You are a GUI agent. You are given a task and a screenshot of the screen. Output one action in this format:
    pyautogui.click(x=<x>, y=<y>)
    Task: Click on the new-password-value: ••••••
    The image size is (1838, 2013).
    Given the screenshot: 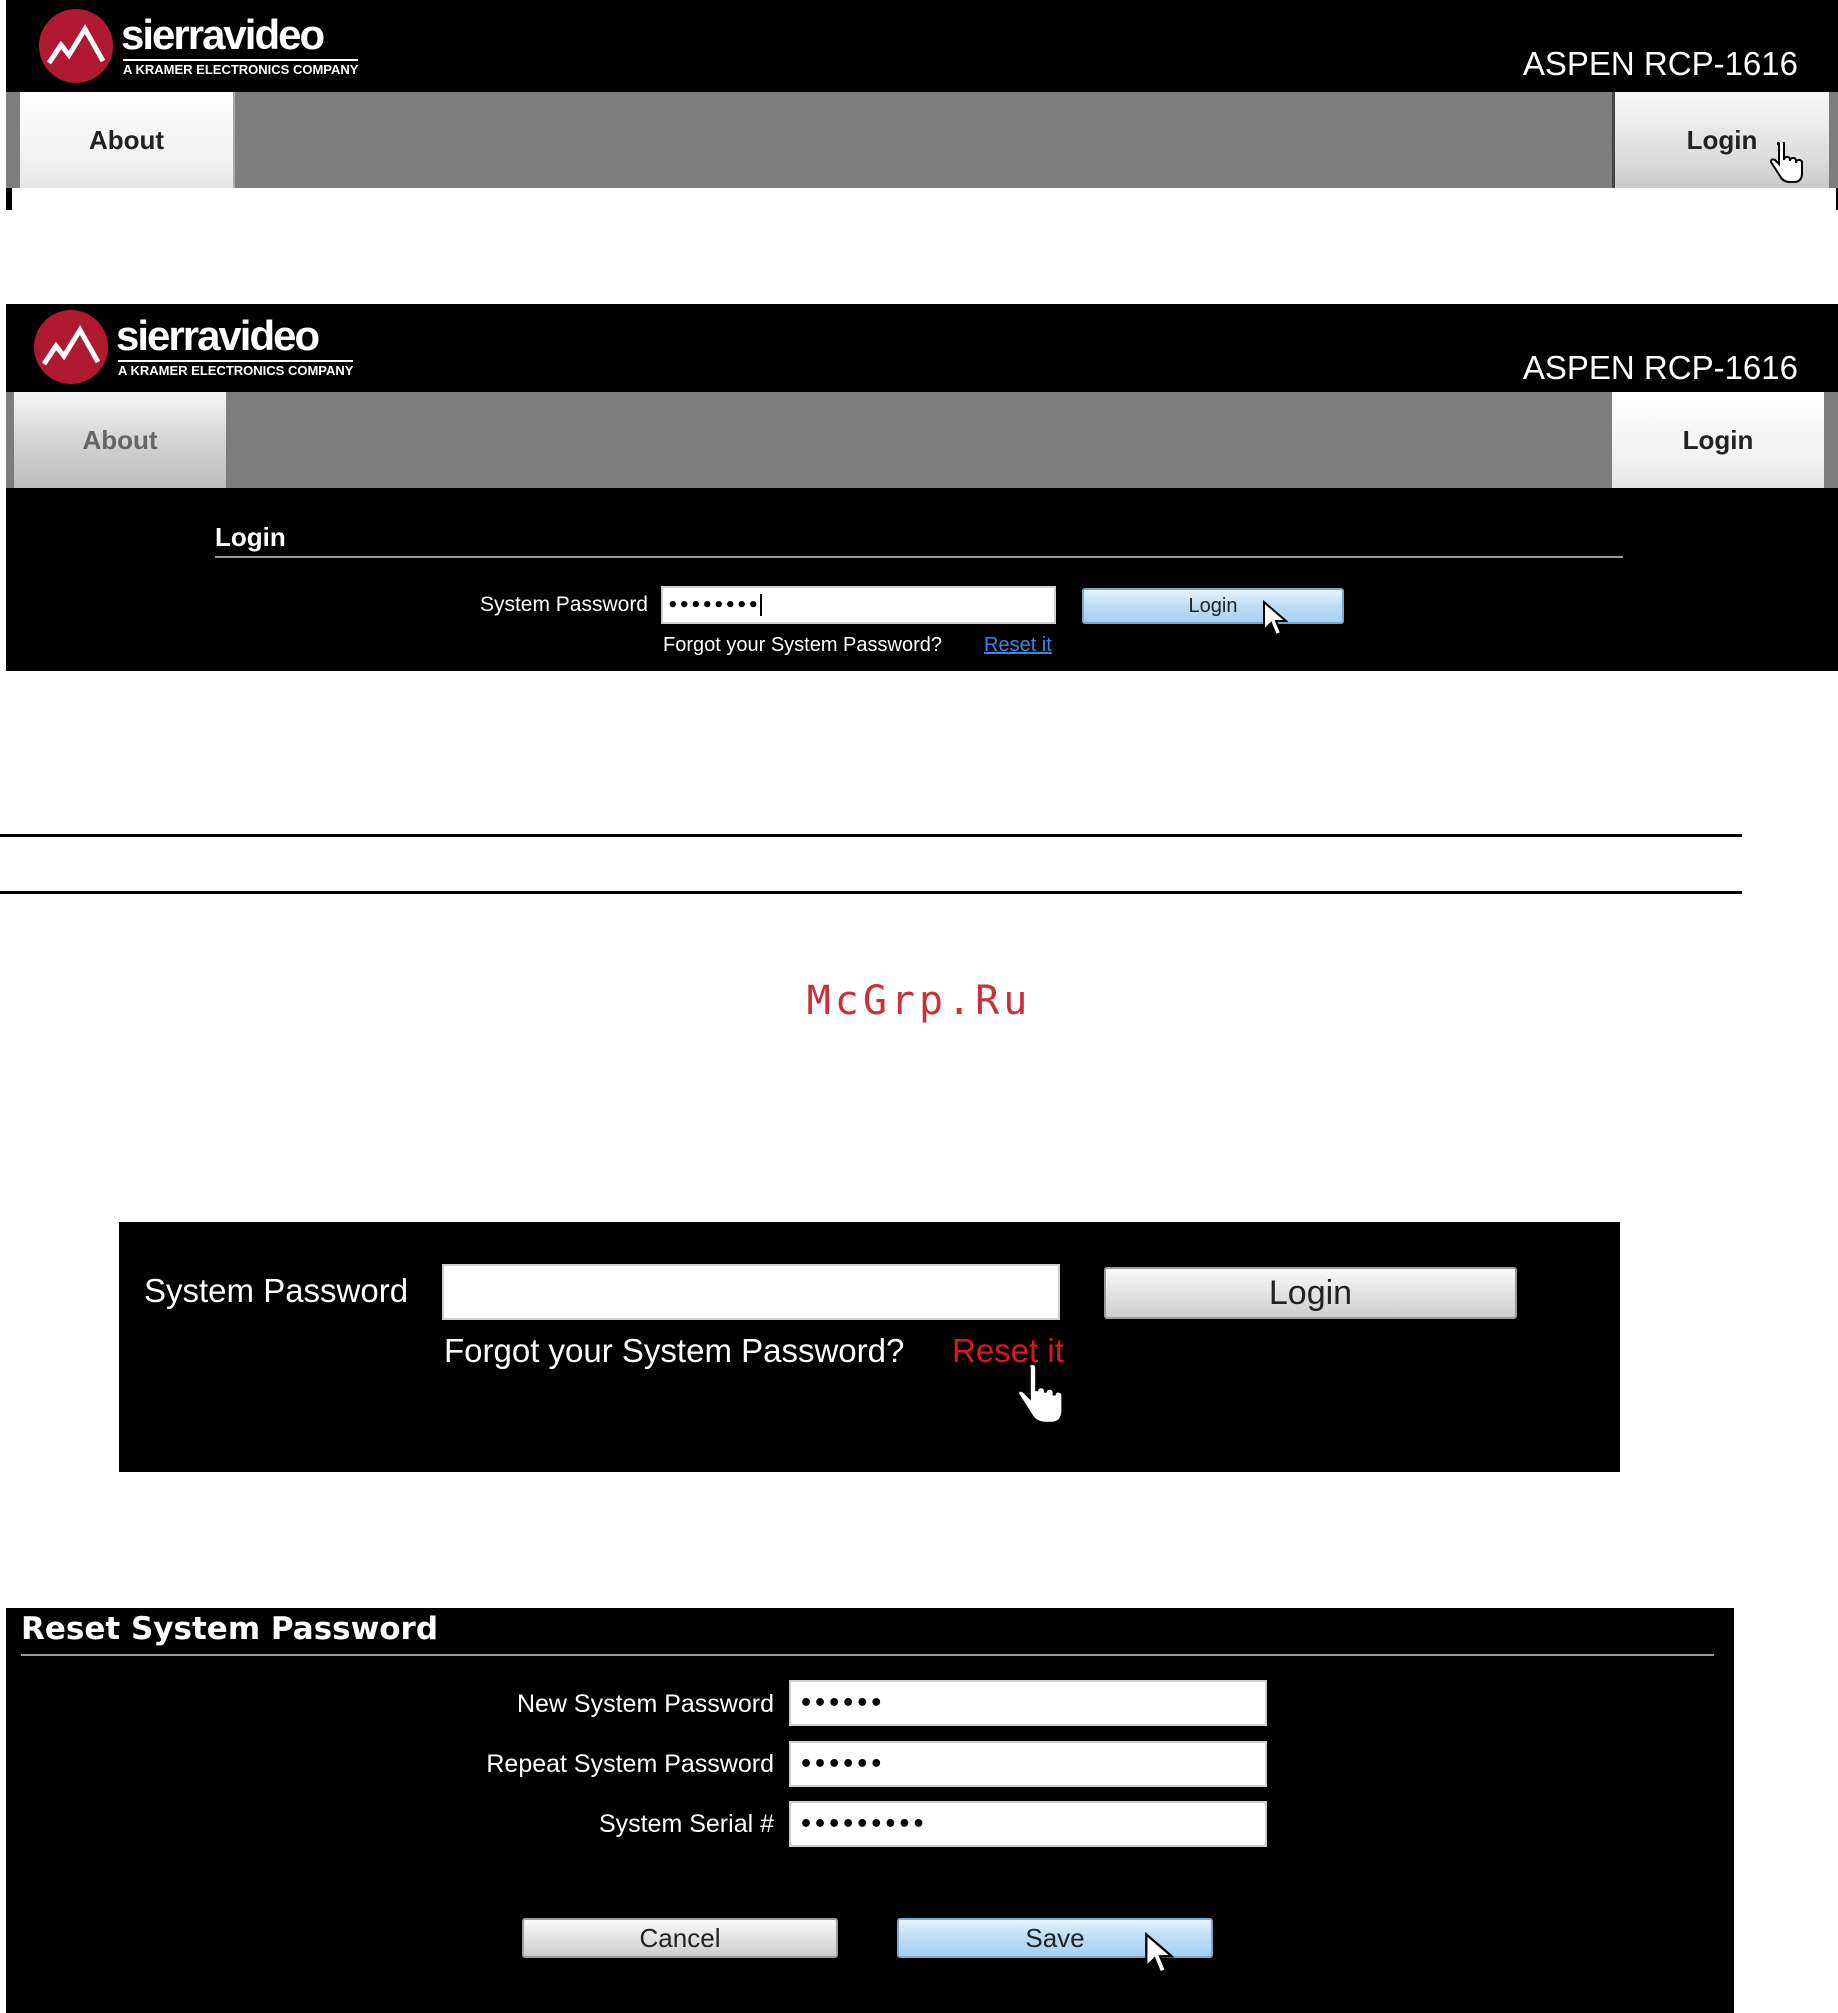 What is the action you would take?
    pyautogui.click(x=841, y=1703)
    